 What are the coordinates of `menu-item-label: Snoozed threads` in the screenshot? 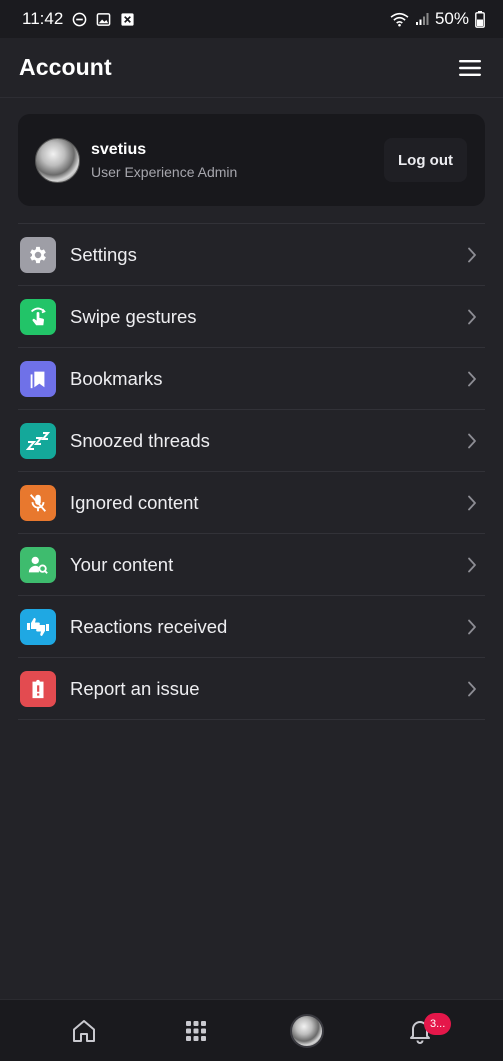 It's located at (140, 440).